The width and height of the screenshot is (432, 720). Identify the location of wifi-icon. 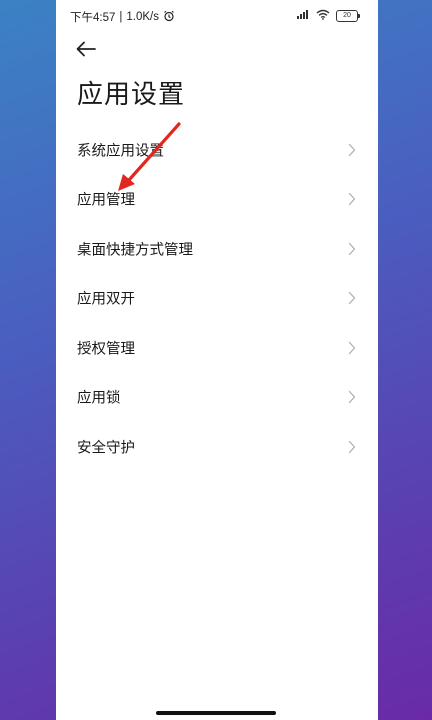
(323, 16).